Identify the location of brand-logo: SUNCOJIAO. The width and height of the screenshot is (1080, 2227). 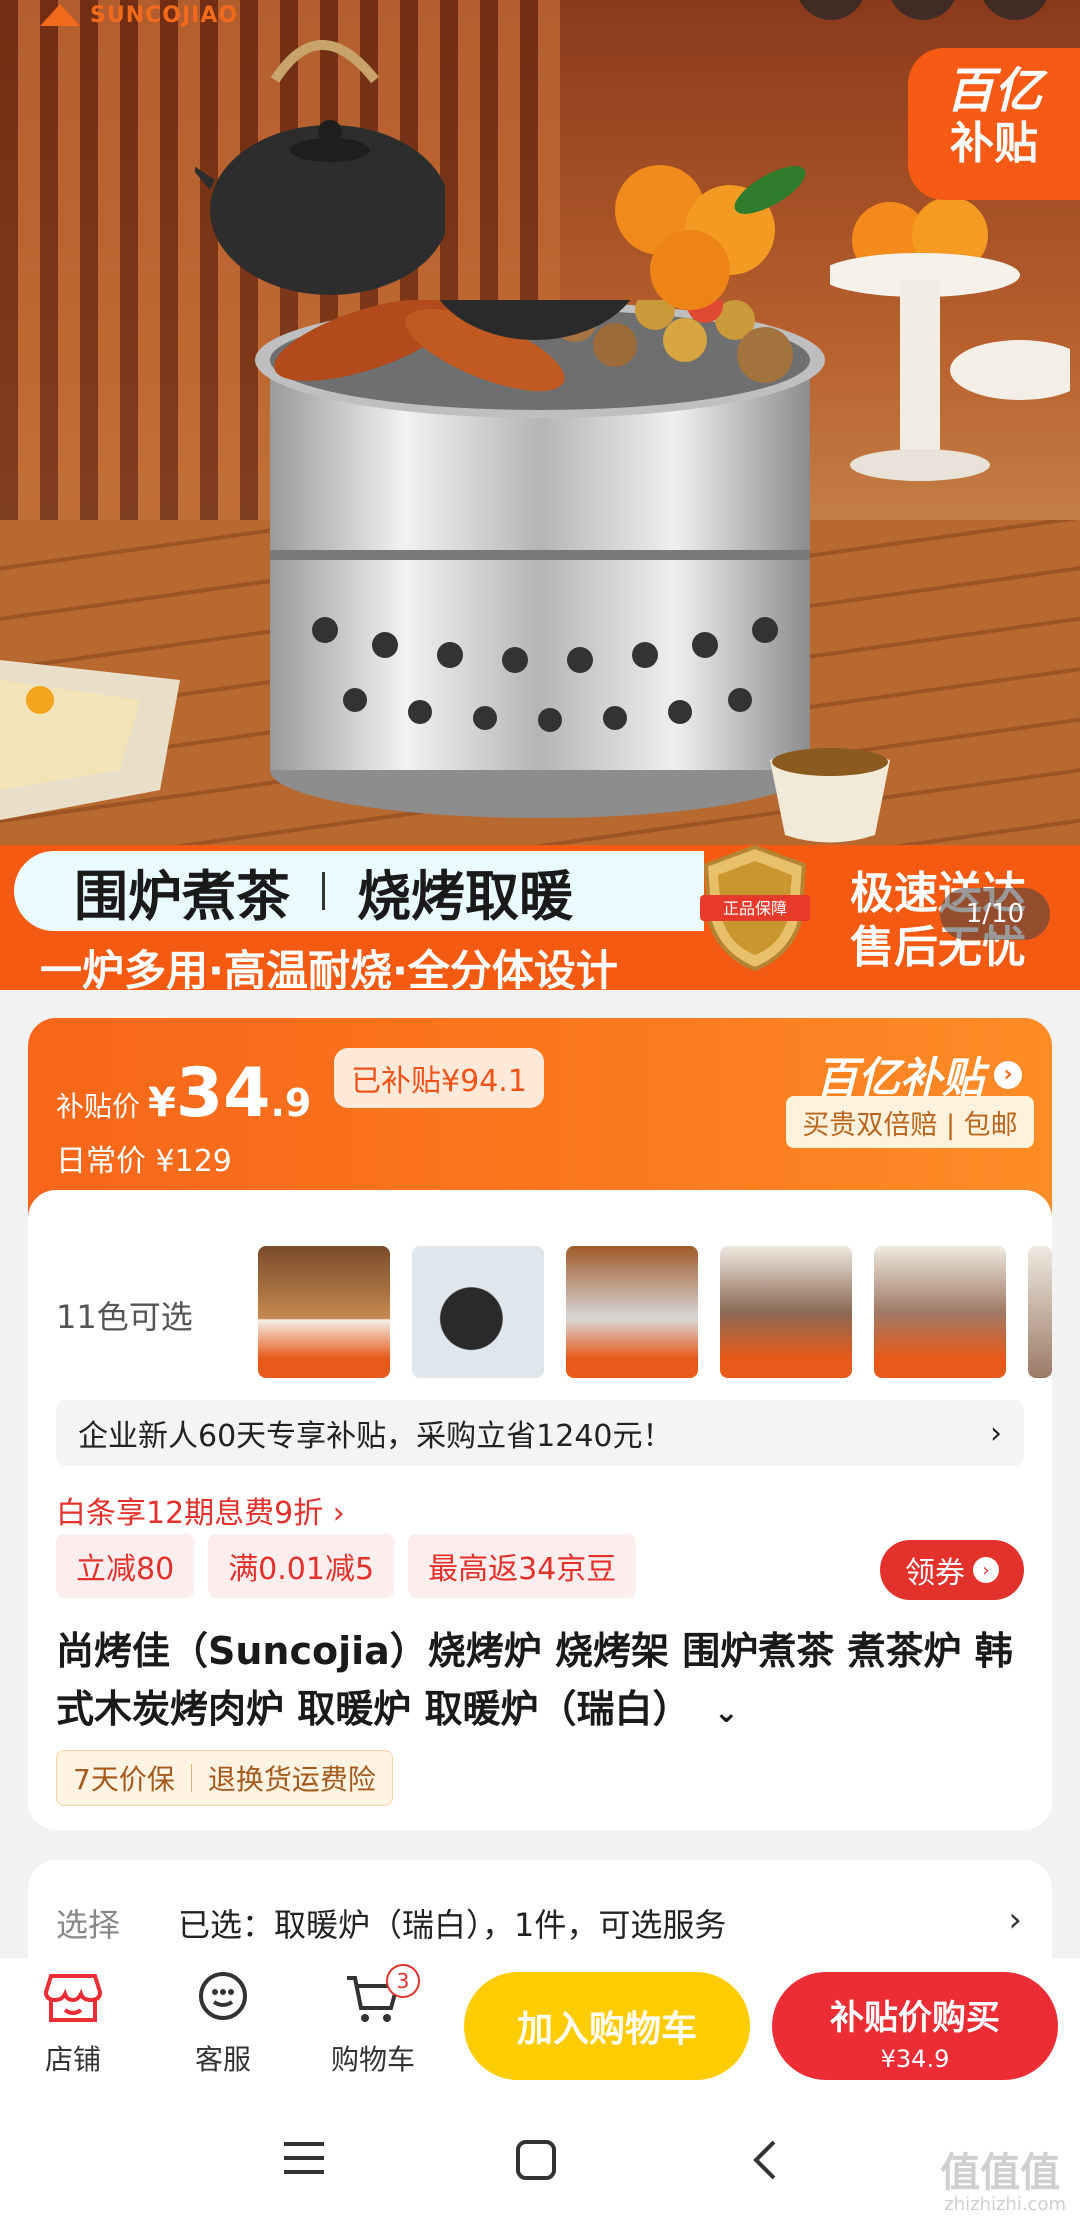
(139, 15).